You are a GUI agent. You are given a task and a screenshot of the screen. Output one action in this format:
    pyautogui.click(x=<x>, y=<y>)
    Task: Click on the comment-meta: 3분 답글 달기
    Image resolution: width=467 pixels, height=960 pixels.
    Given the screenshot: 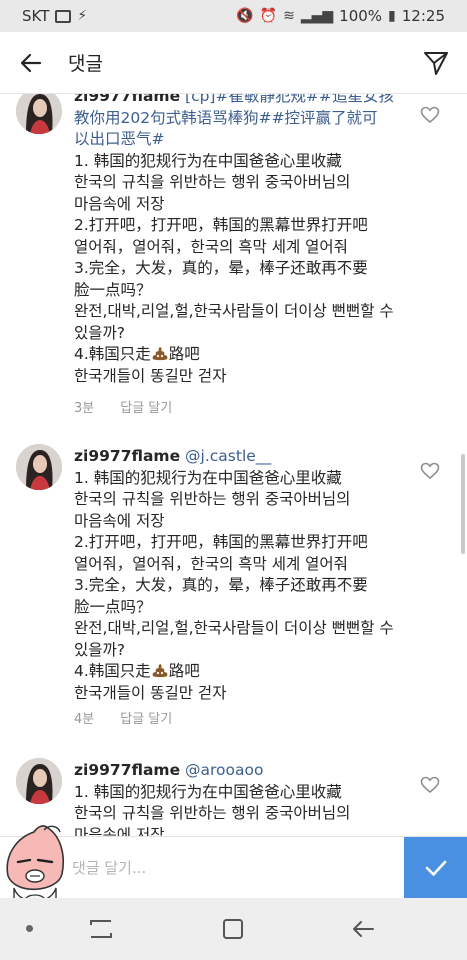 What is the action you would take?
    pyautogui.click(x=123, y=406)
    